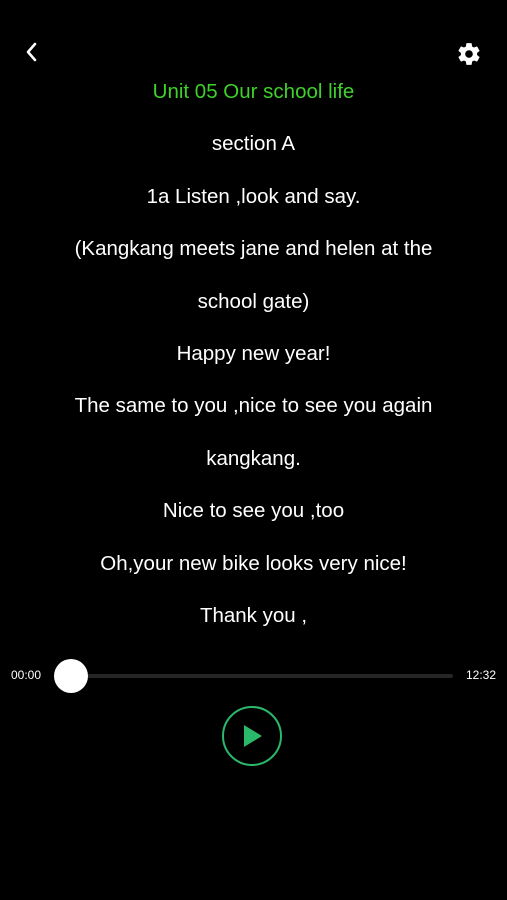  What do you see at coordinates (253, 615) in the screenshot?
I see `lyric-line: Thank you ,` at bounding box center [253, 615].